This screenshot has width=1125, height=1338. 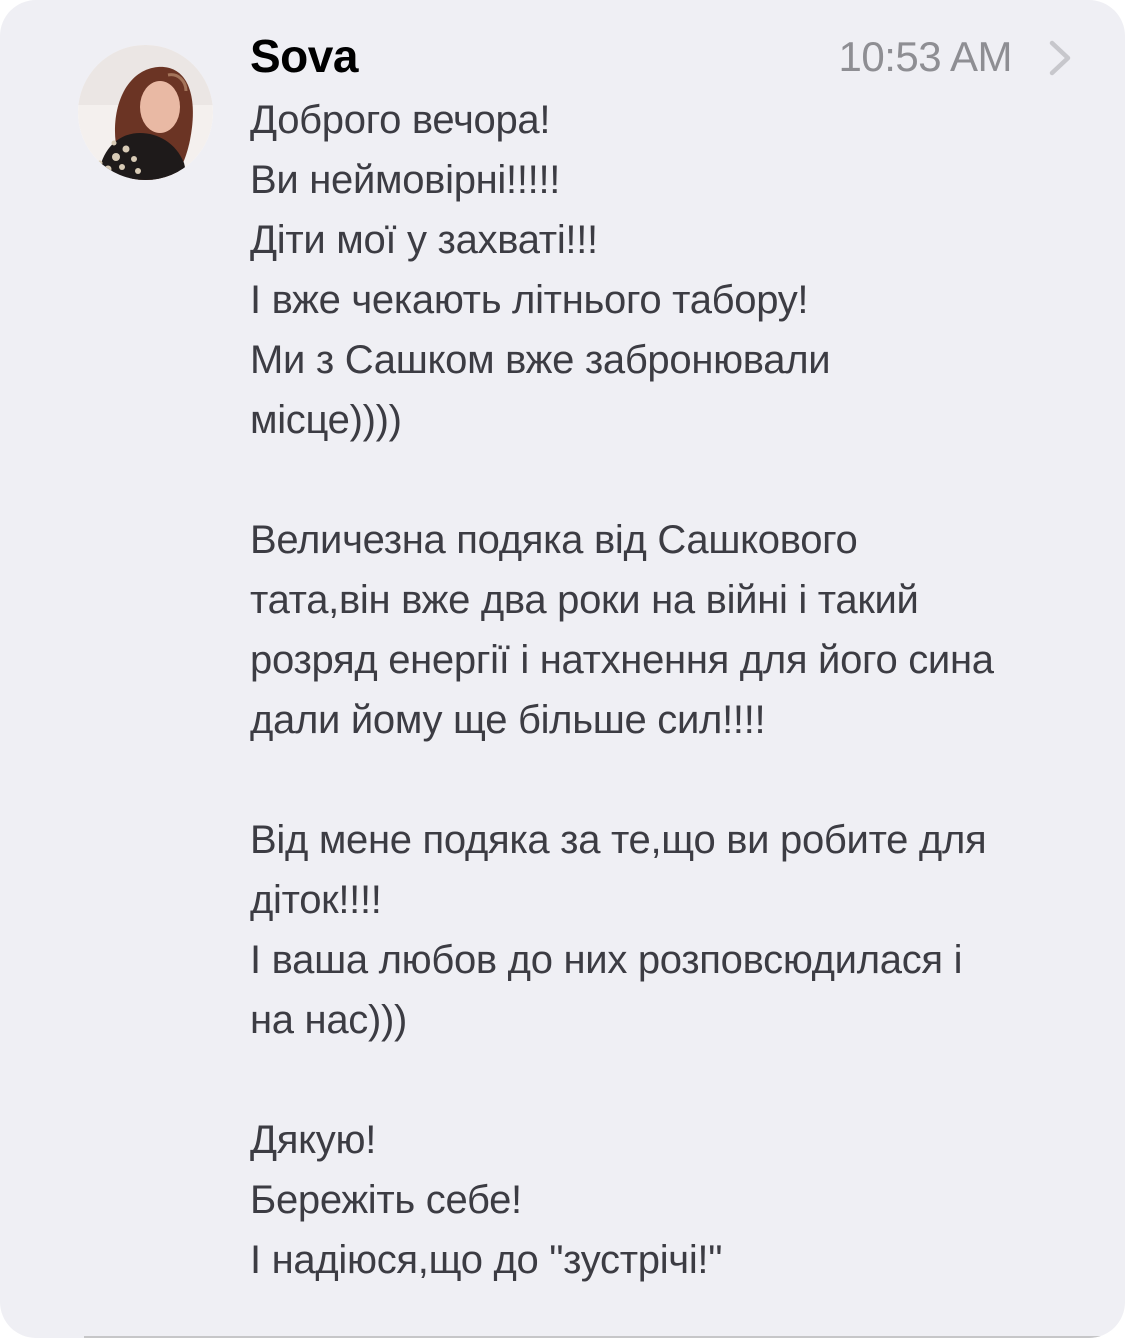 What do you see at coordinates (486, 1260) in the screenshot?
I see `message-line: І надіюся,що до "зустрічі!"` at bounding box center [486, 1260].